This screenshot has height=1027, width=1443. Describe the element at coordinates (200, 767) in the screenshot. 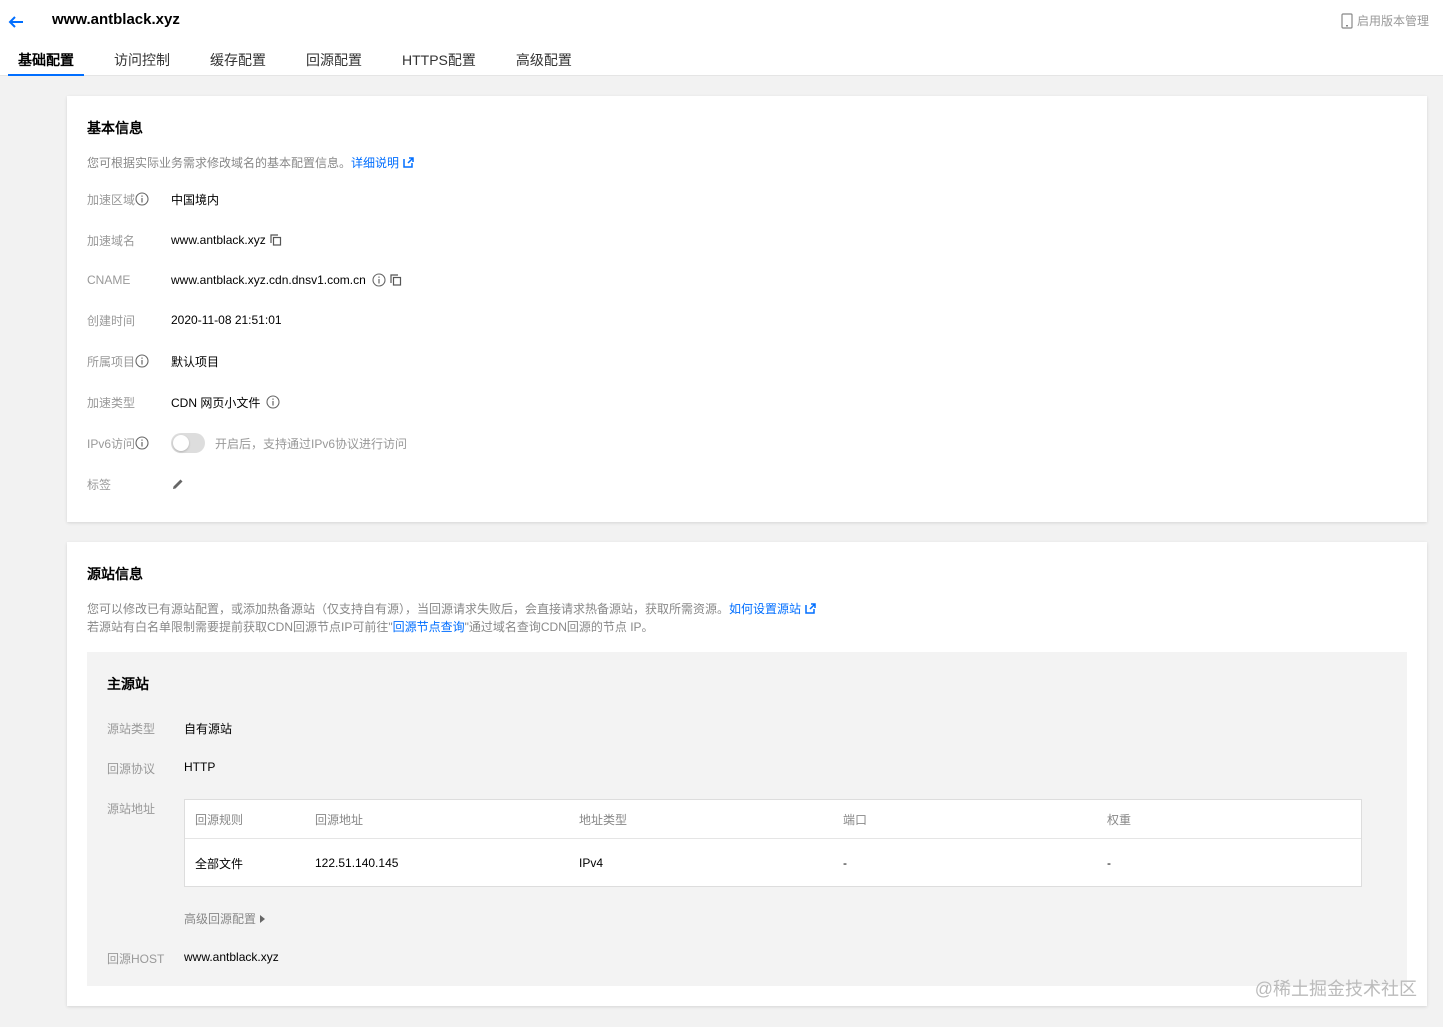

I see `origin-protocol-value: HTTP` at that location.